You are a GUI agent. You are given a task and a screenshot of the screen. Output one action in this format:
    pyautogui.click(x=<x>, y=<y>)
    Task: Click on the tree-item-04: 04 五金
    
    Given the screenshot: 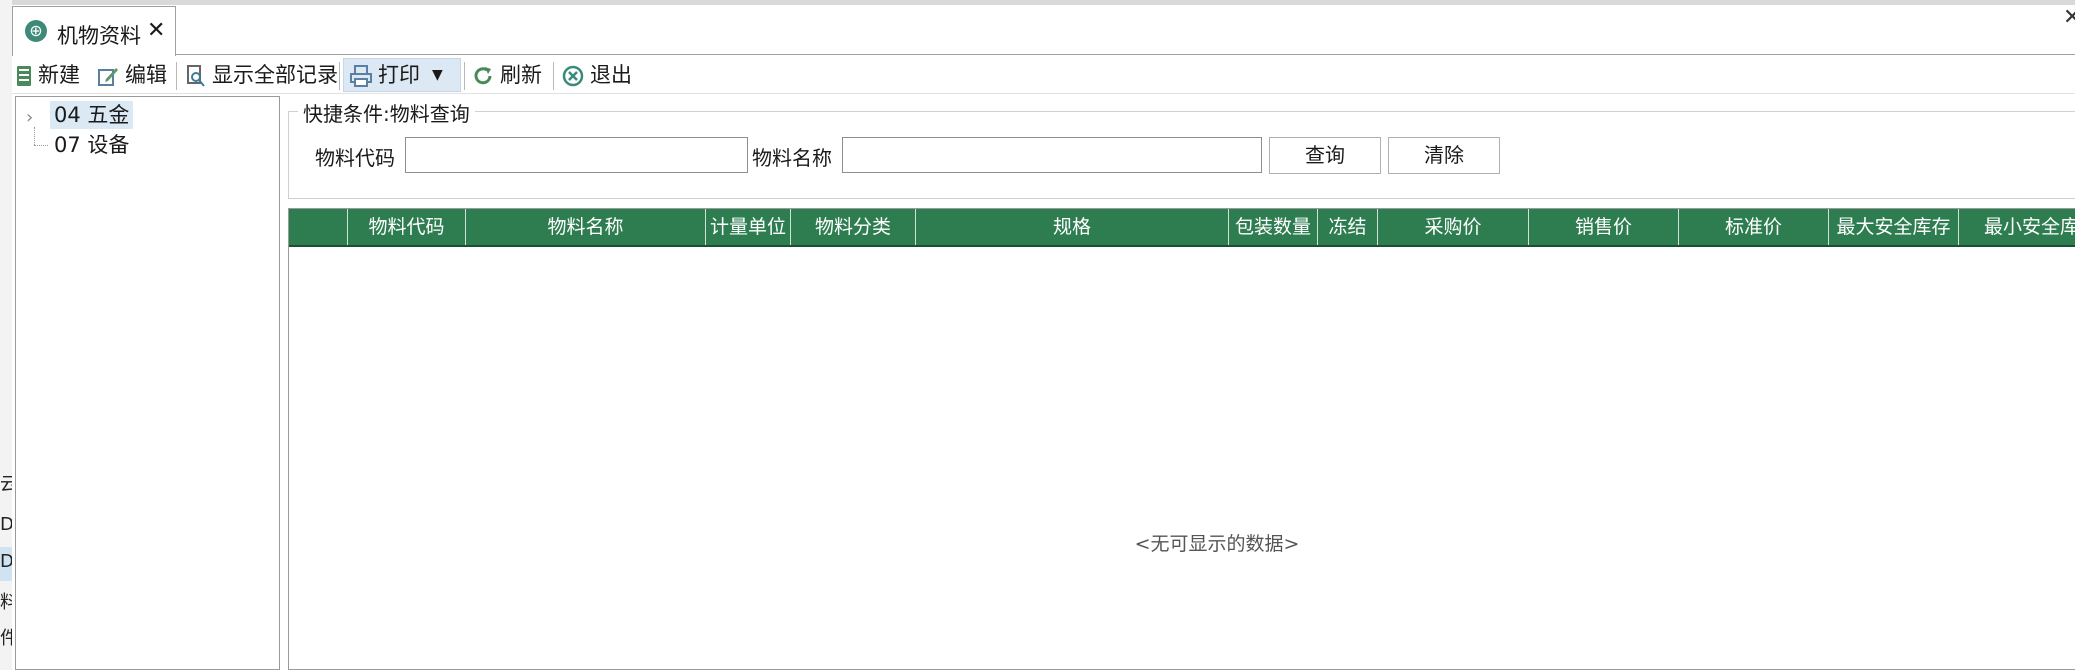 What is the action you would take?
    pyautogui.click(x=92, y=115)
    